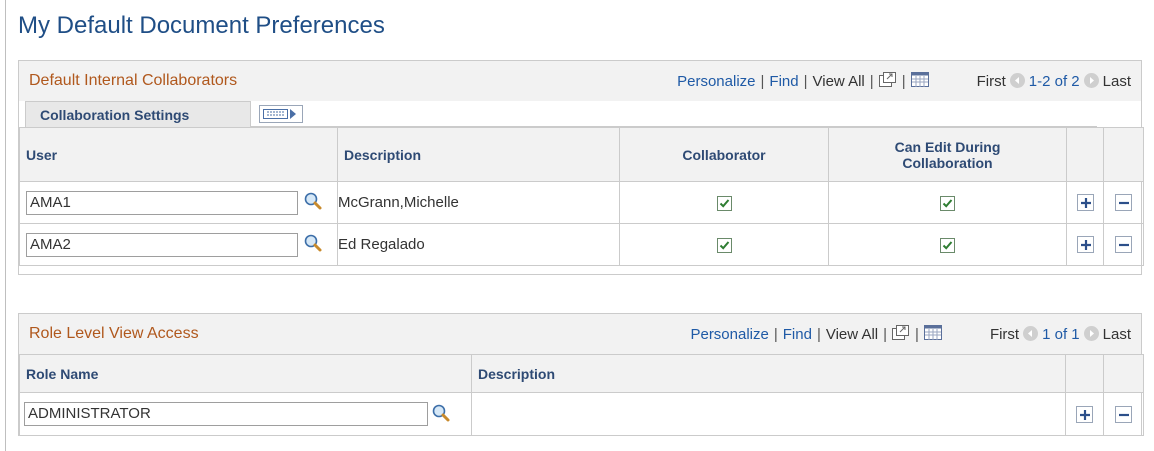 Image resolution: width=1154 pixels, height=451 pixels. Describe the element at coordinates (162, 202) in the screenshot. I see `user-input: AMA1` at that location.